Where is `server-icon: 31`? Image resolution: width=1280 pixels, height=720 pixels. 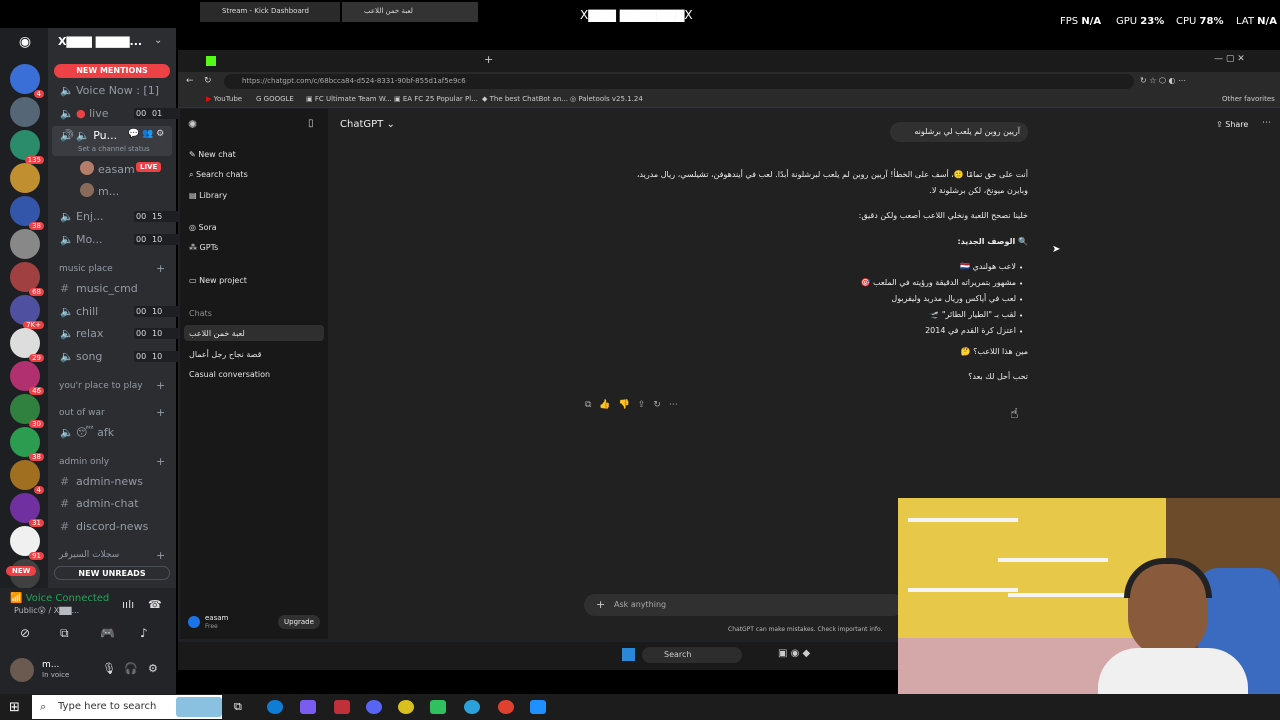
server-icon: 31 is located at coordinates (27, 510).